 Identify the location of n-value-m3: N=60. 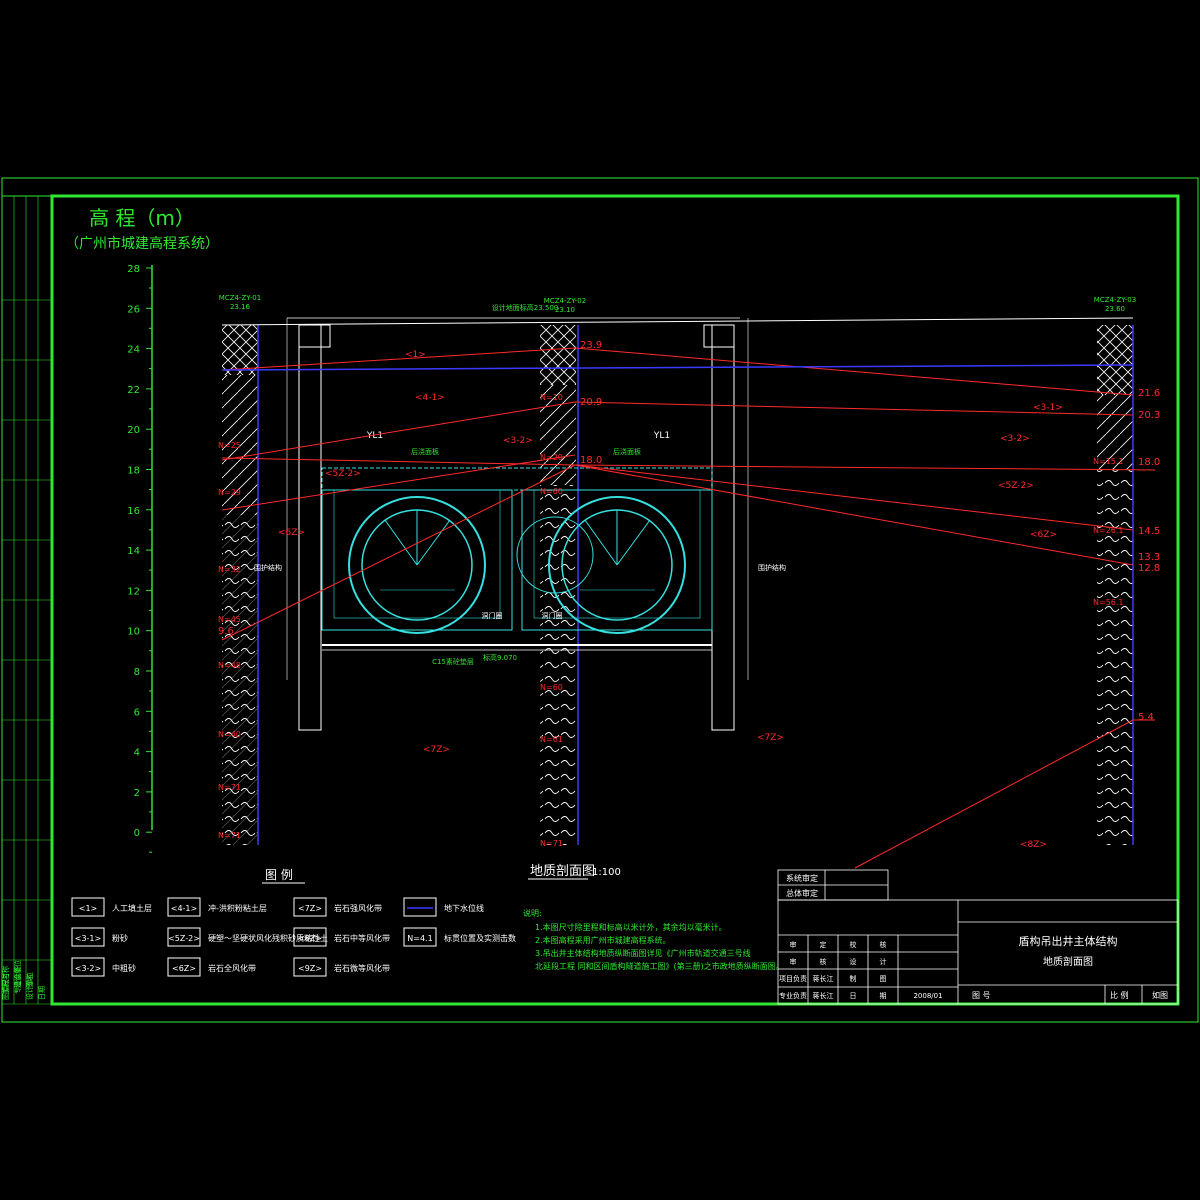
(551, 491).